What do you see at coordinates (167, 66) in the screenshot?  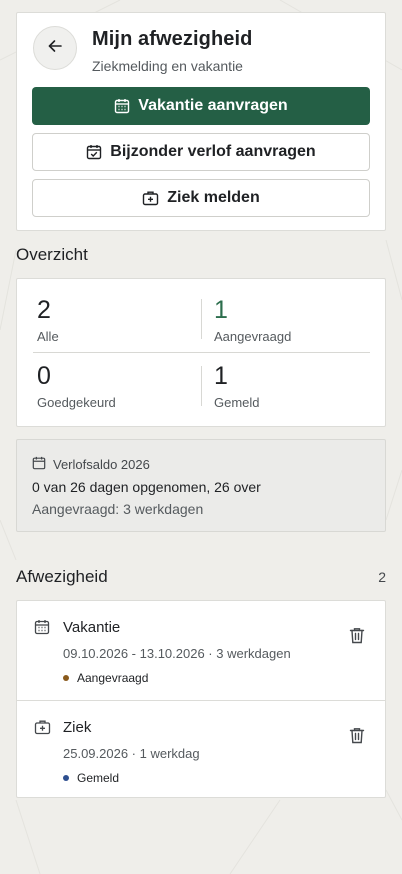 I see `page-subtitle: Ziekmelding en vakantie` at bounding box center [167, 66].